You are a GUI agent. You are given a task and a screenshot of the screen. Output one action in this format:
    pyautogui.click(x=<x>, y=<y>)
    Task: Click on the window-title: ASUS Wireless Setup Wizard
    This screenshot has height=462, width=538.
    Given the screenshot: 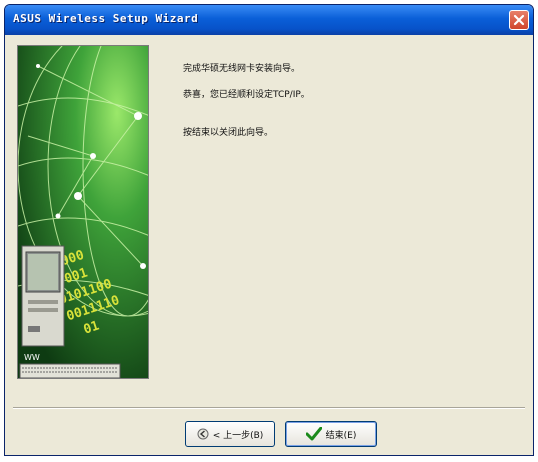 What is the action you would take?
    pyautogui.click(x=106, y=18)
    